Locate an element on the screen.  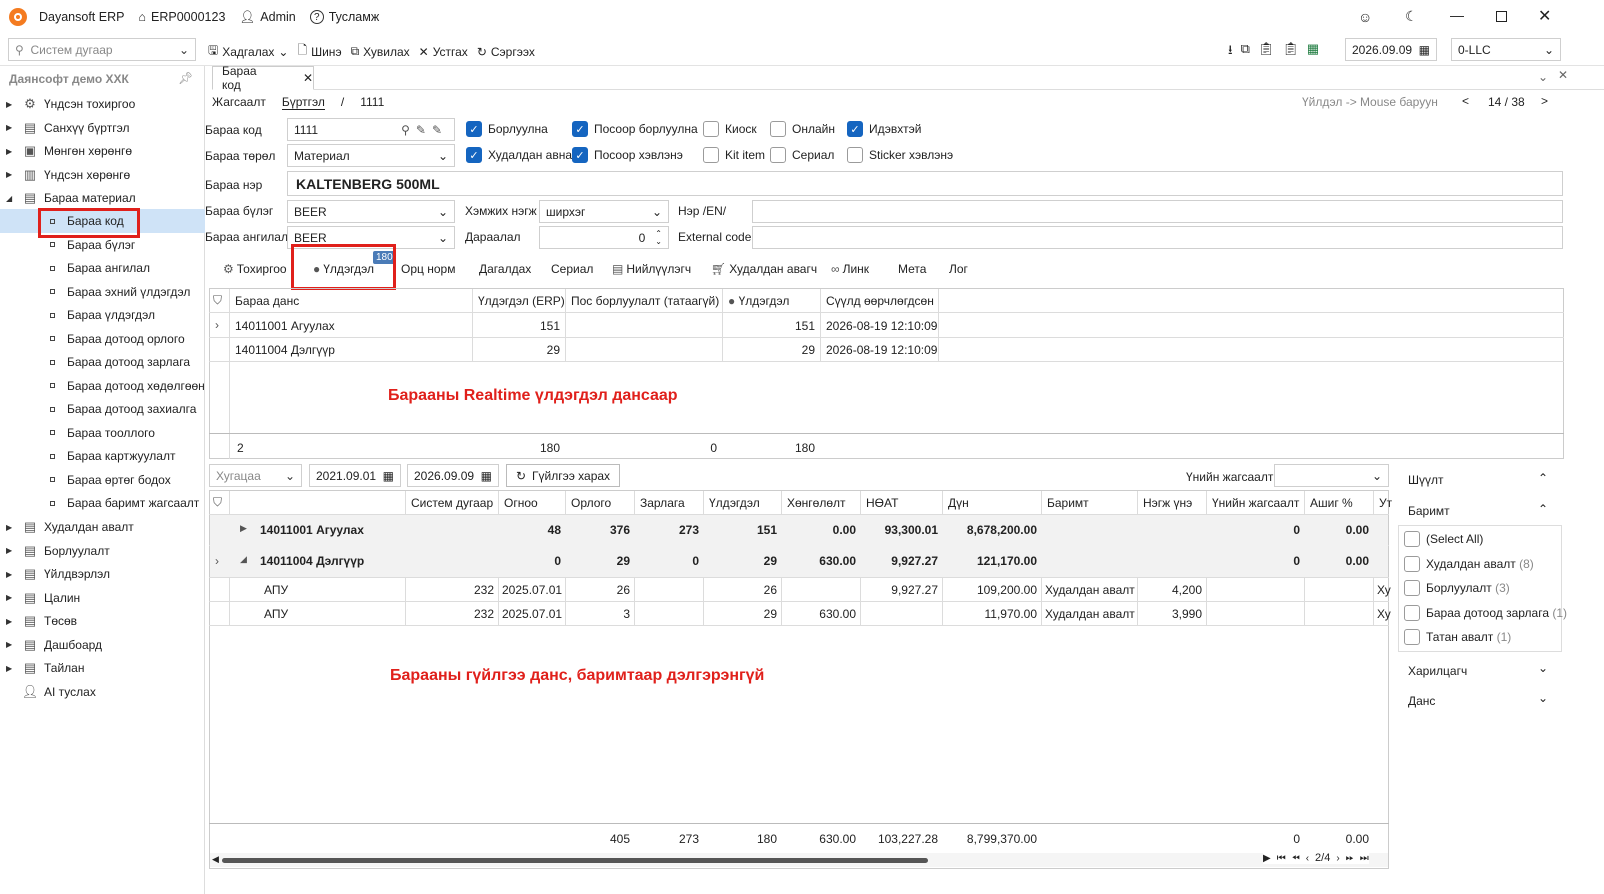
first-page-icon: ⏮ is located at coordinates (1281, 858).